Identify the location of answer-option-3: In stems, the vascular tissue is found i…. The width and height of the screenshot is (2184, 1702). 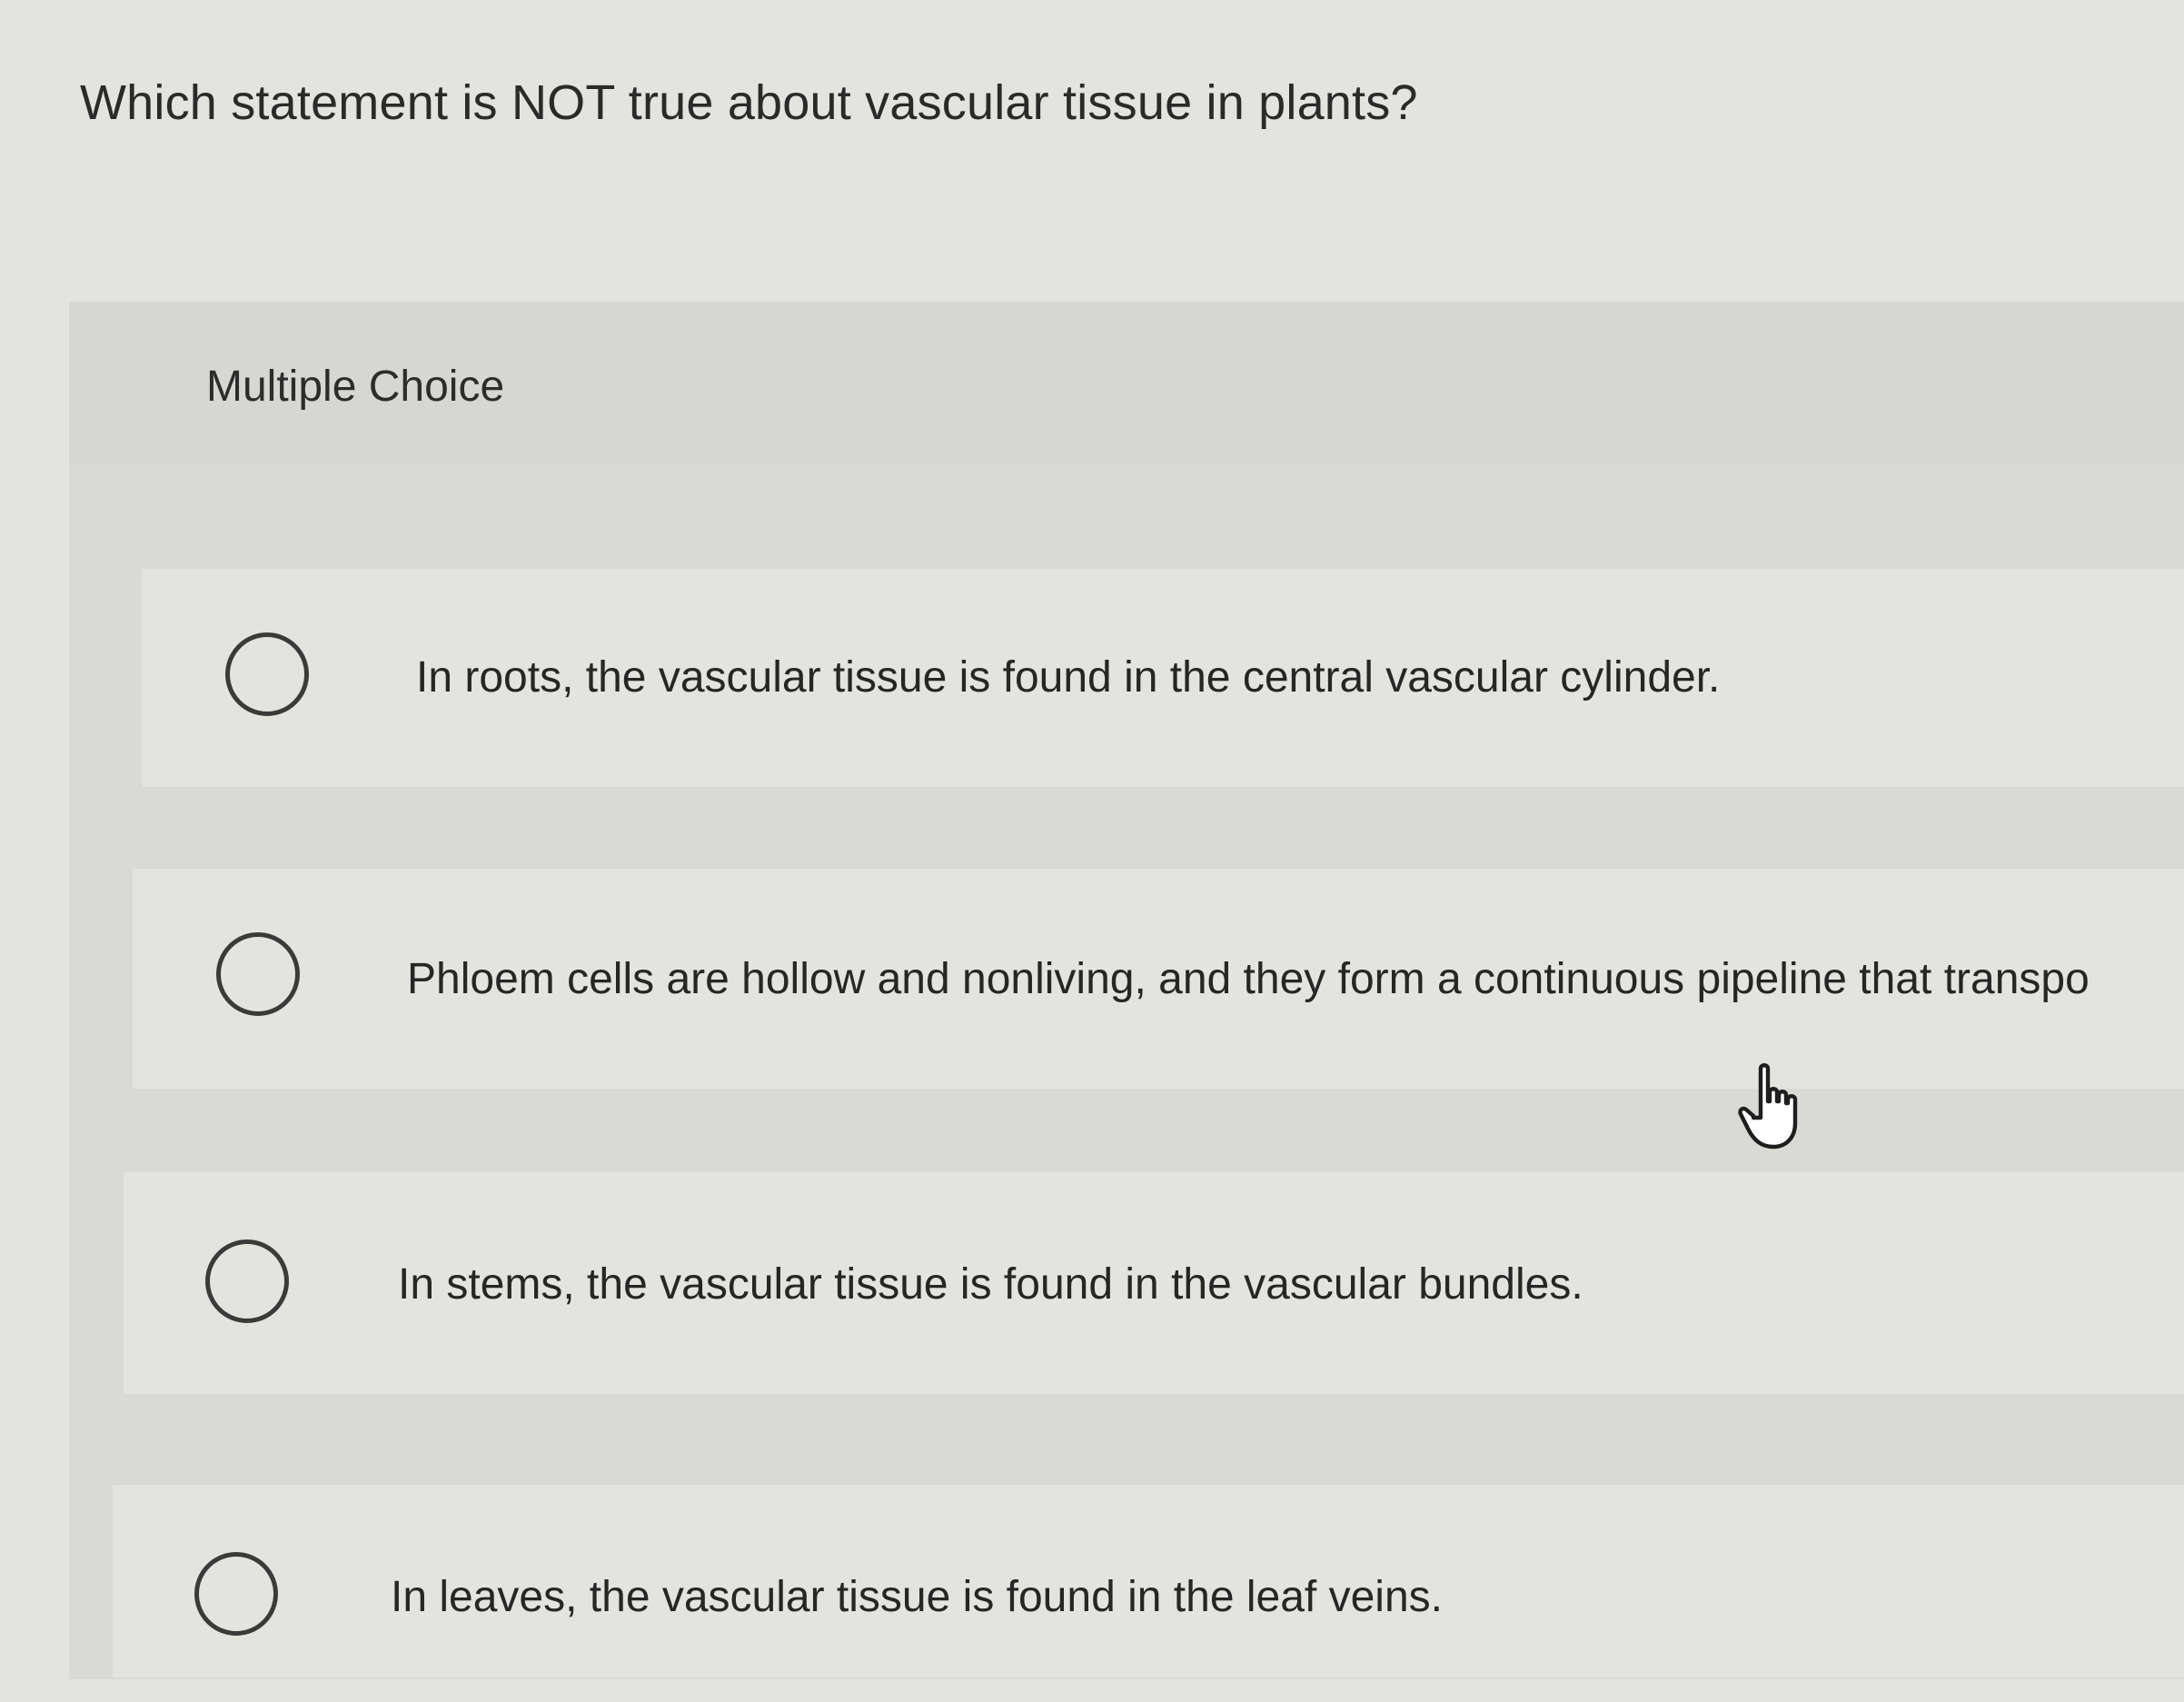
(1154, 1283).